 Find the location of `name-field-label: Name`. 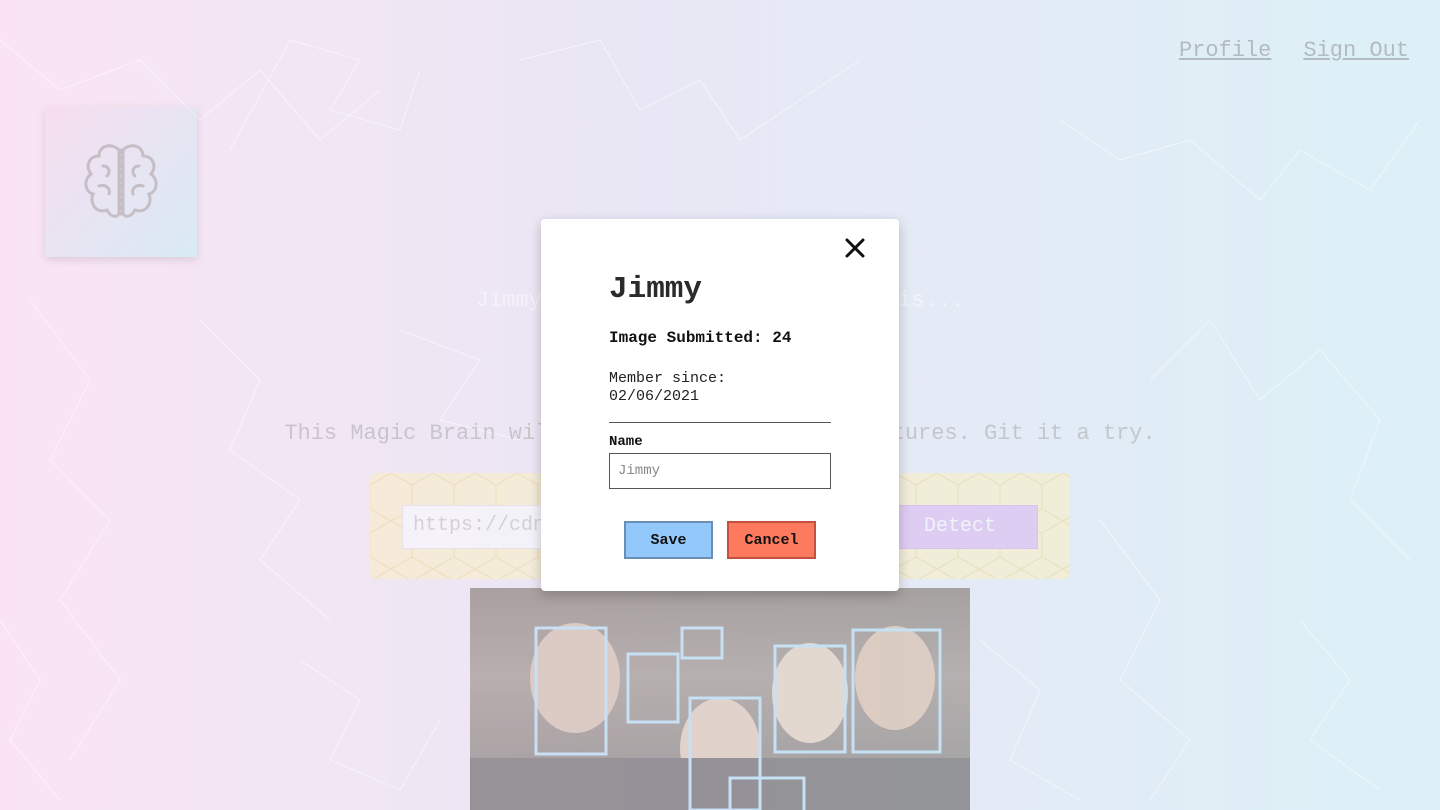

name-field-label: Name is located at coordinates (626, 442).